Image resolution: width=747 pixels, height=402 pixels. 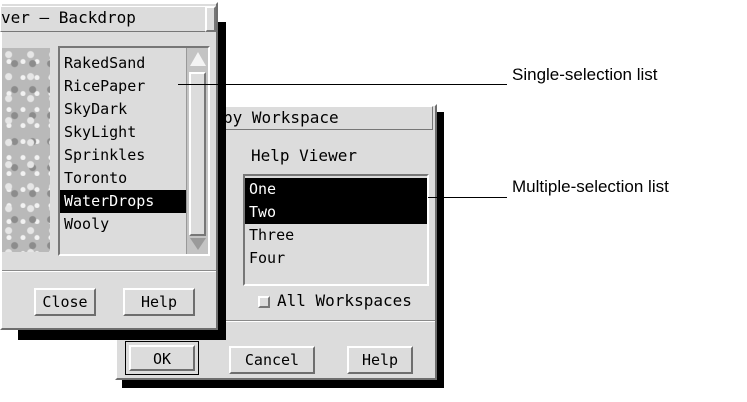 What do you see at coordinates (123, 178) in the screenshot?
I see `single-list-item: Toronto` at bounding box center [123, 178].